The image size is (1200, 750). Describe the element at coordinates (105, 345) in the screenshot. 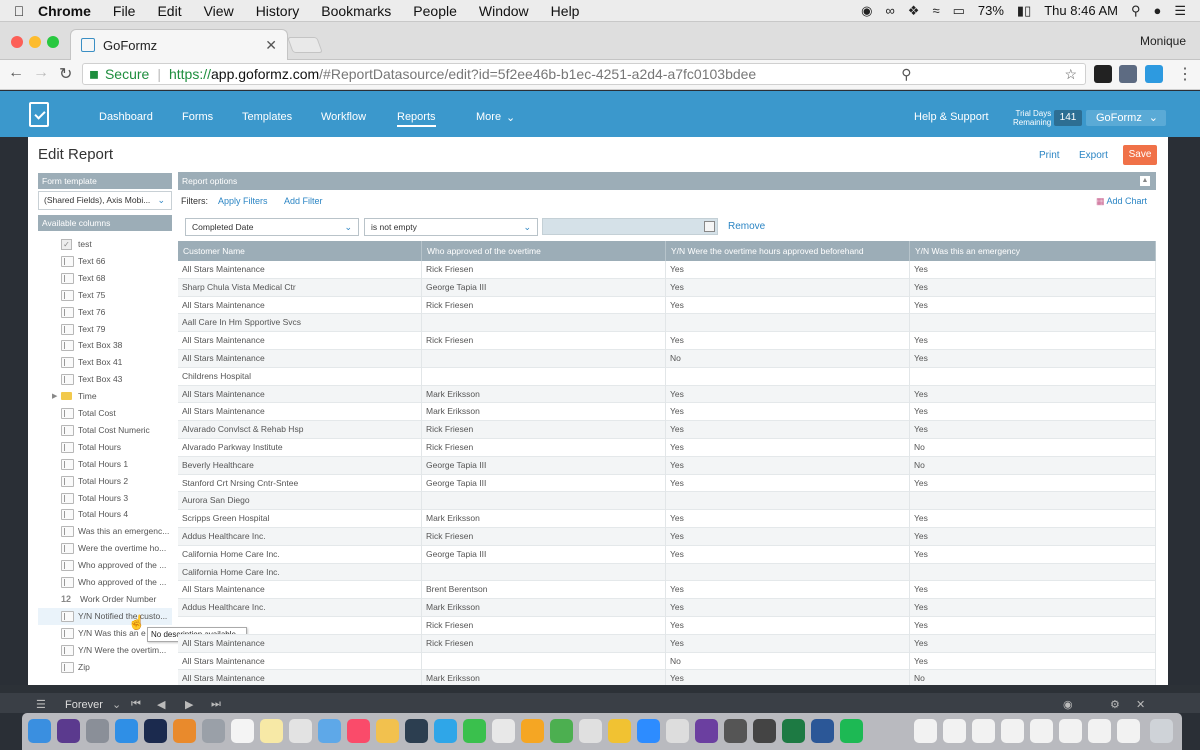

I see `column-item: Text Box 38` at that location.